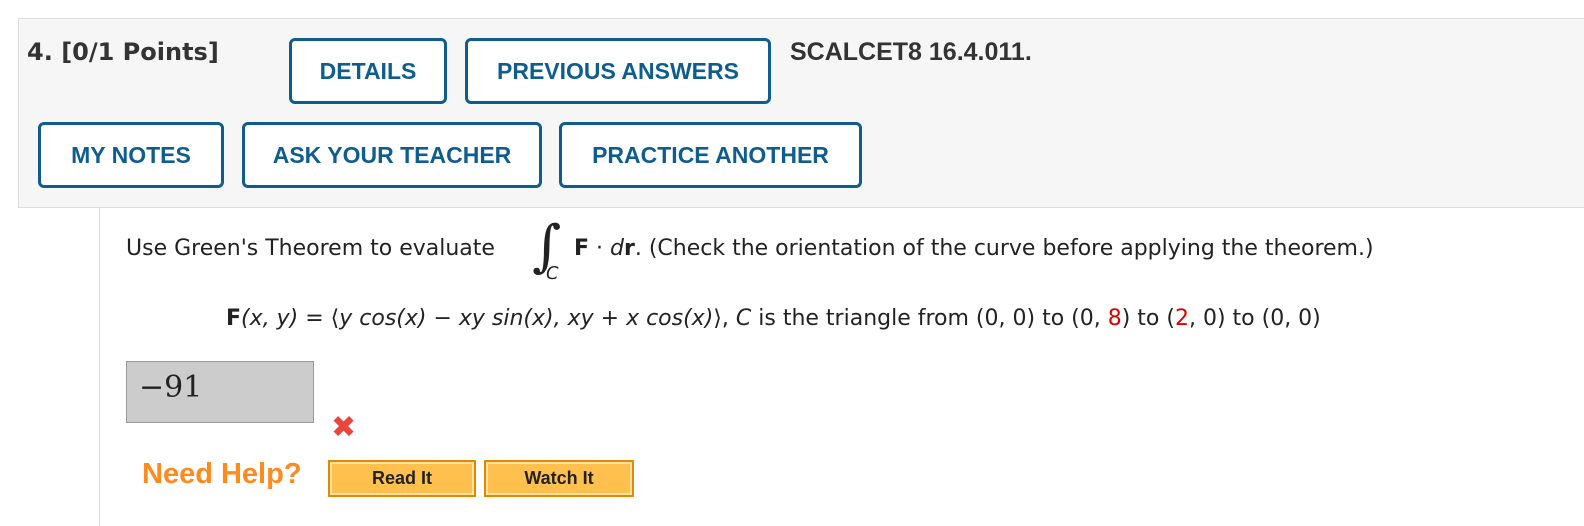 Image resolution: width=1584 pixels, height=526 pixels. I want to click on points-label: [0/1 Points], so click(140, 52).